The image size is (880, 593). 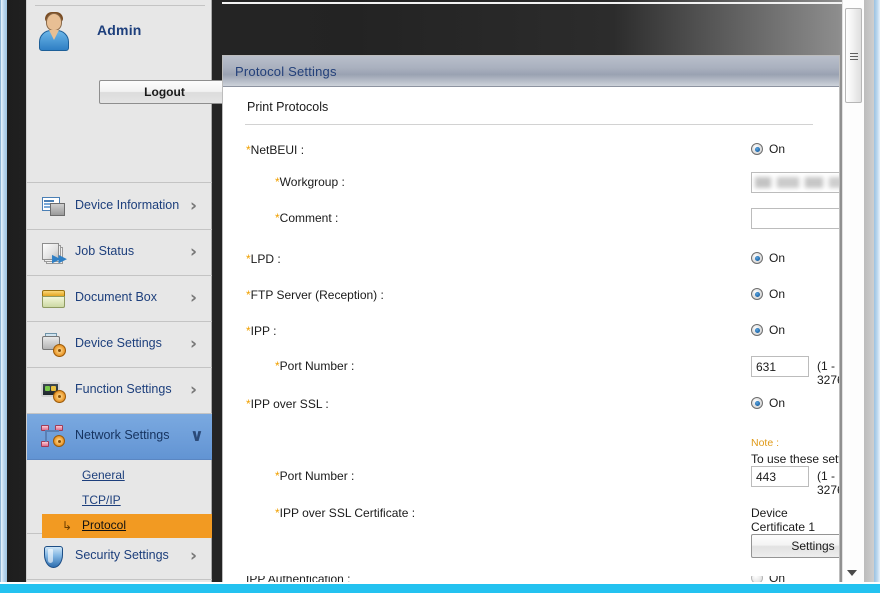 I want to click on top-hairline-divider, so click(x=532, y=3).